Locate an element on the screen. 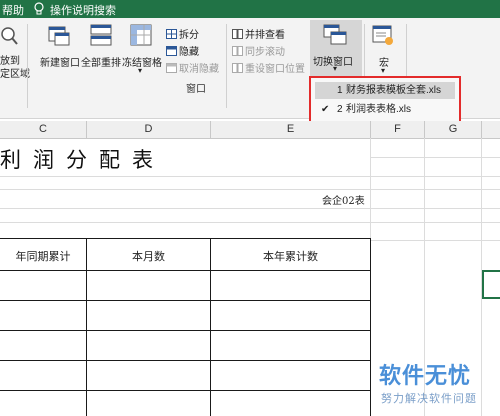 The width and height of the screenshot is (500, 416). unhide-button: 取消隐藏 is located at coordinates (192, 67).